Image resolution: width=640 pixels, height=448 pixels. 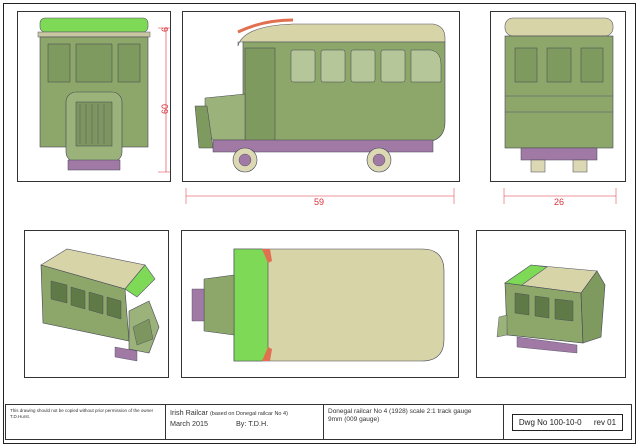 I want to click on project-note: (based on Donegal railcar No 4), so click(x=248, y=414).